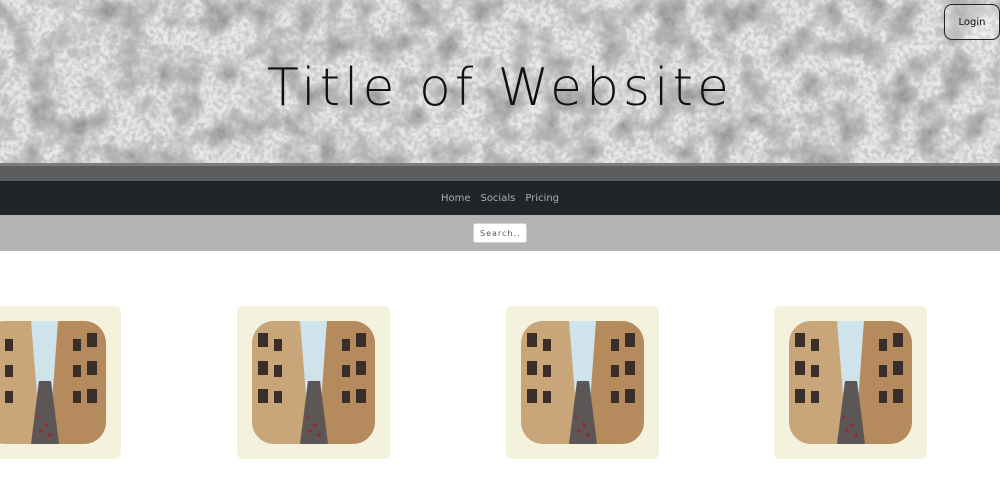 The width and height of the screenshot is (1000, 500). I want to click on search-input, so click(500, 233).